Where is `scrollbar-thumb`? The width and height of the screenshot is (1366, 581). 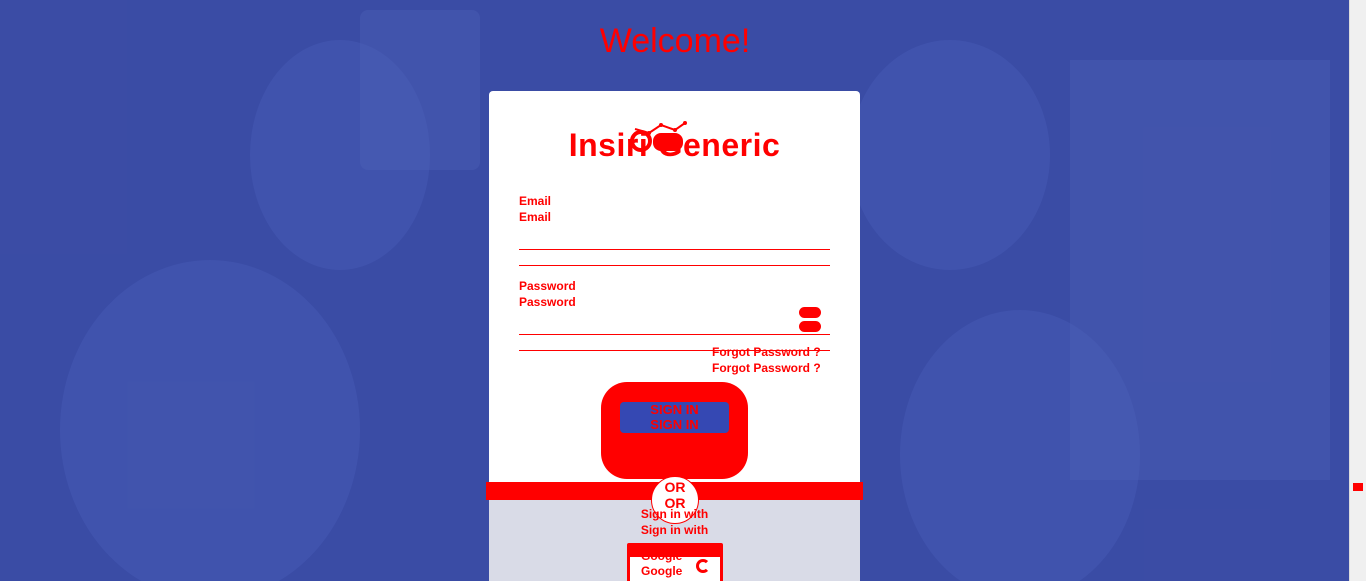 scrollbar-thumb is located at coordinates (1358, 487).